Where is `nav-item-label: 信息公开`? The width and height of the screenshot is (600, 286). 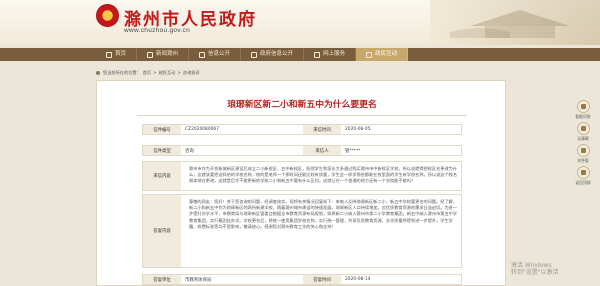 nav-item-label: 信息公开 is located at coordinates (219, 54).